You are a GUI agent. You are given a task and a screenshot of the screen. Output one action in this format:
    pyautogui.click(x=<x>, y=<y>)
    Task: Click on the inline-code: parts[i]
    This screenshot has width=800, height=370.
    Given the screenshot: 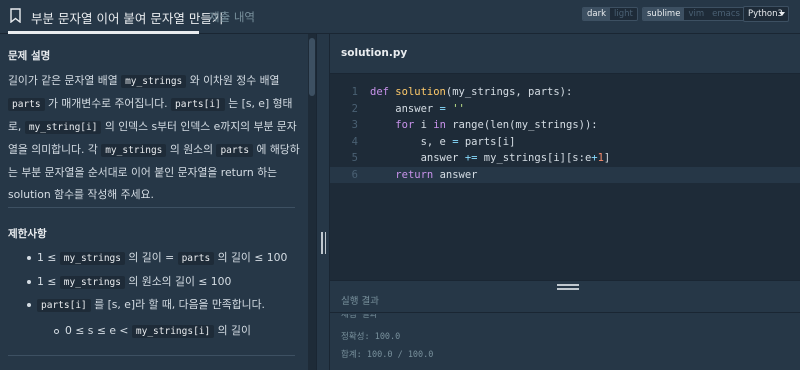 What is the action you would take?
    pyautogui.click(x=198, y=104)
    